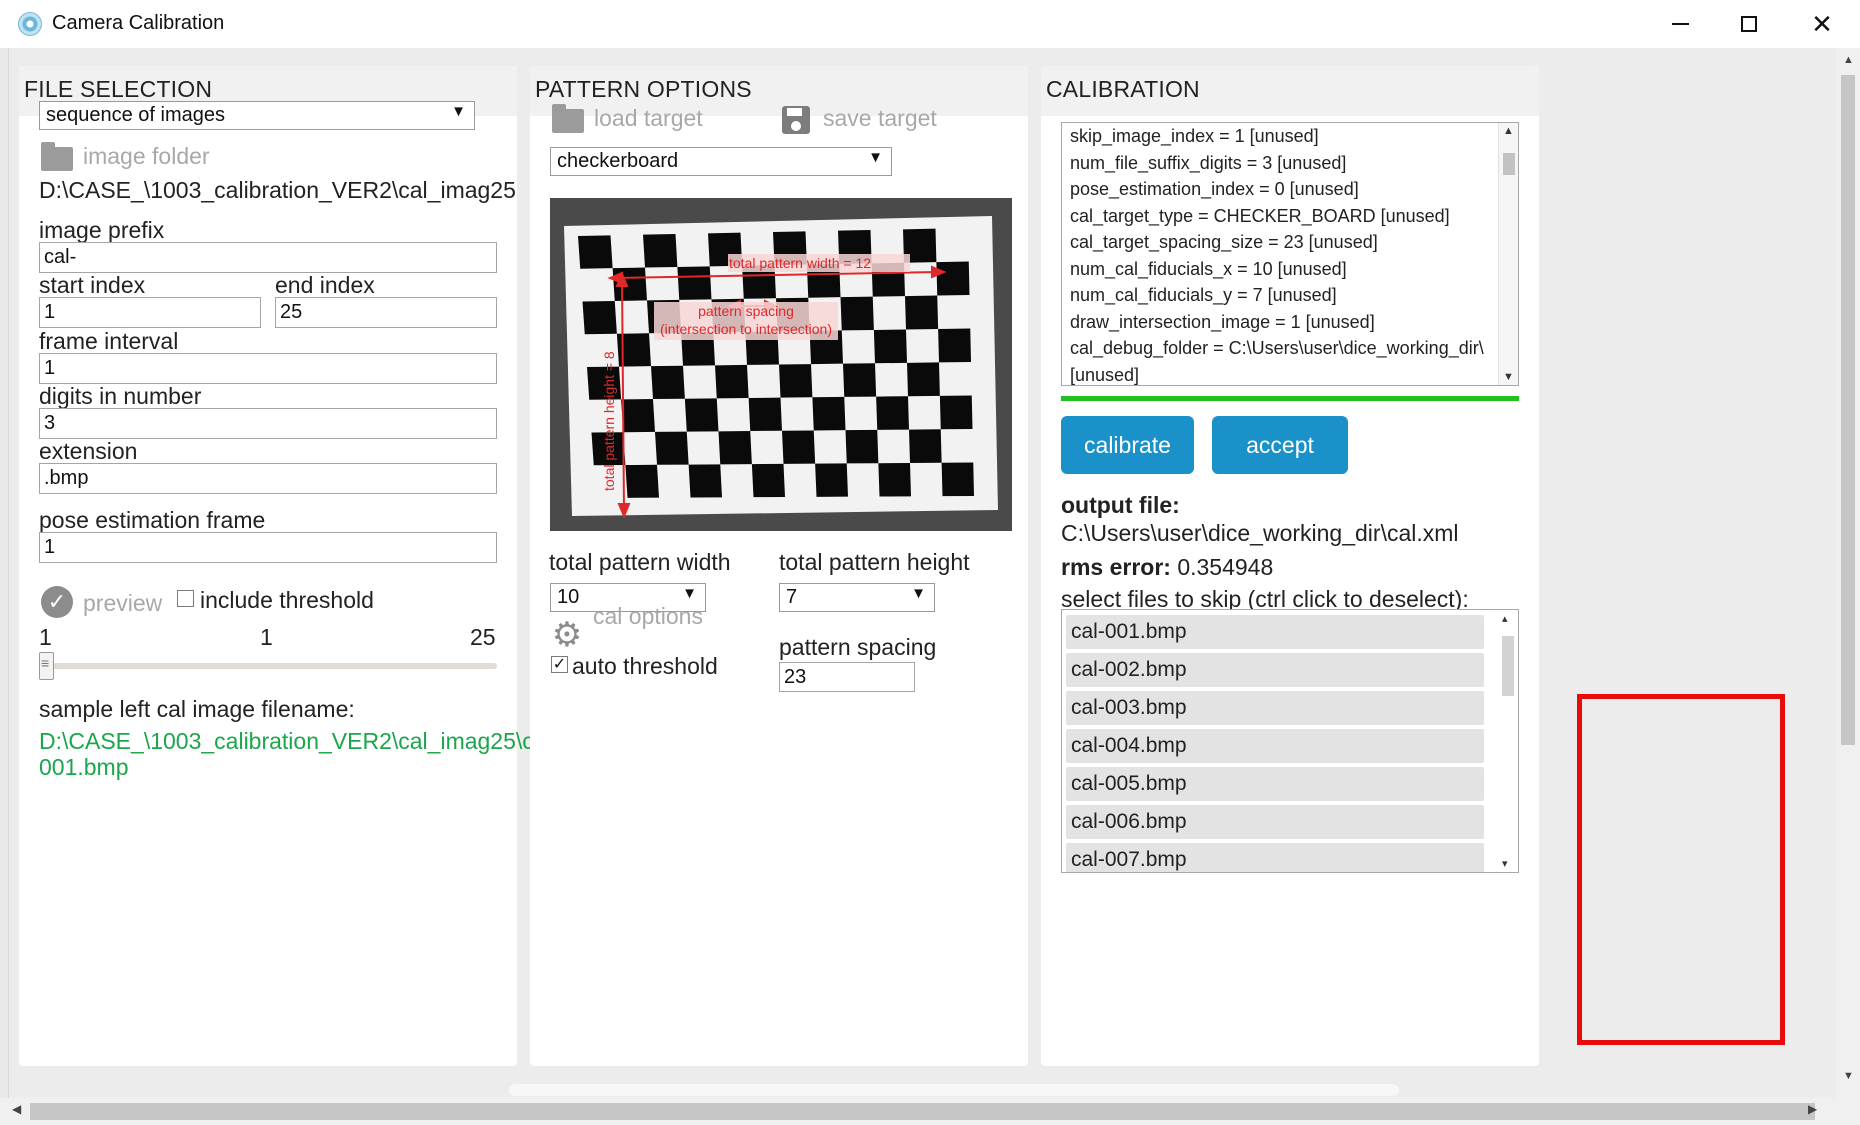  I want to click on file-list-item: cal-001.bmp, so click(1275, 632).